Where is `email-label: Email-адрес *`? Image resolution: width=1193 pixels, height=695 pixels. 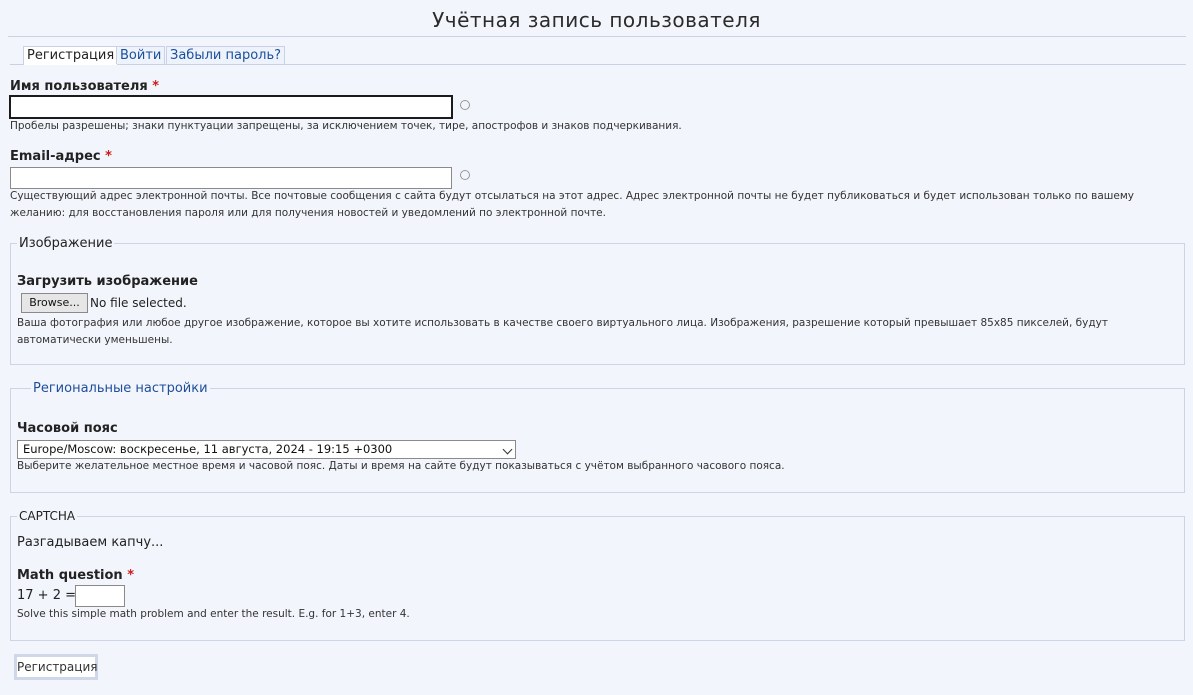
email-label: Email-адрес * is located at coordinates (61, 156).